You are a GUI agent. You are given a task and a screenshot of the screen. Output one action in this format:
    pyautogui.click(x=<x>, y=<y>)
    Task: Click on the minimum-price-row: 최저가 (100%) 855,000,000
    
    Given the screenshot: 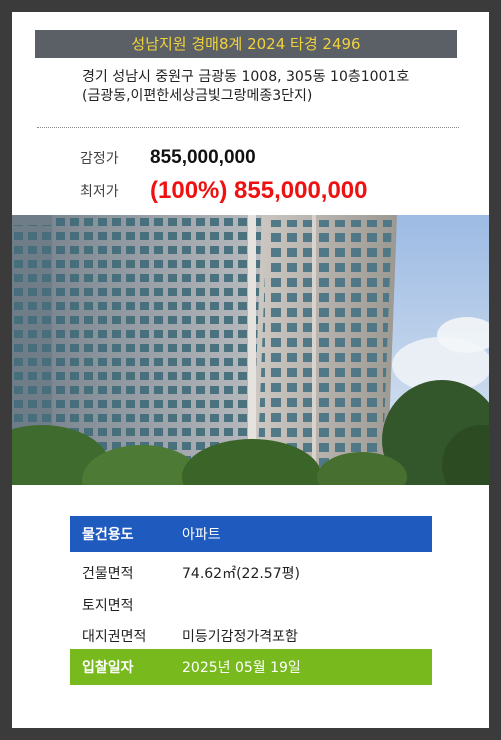 What is the action you would take?
    pyautogui.click(x=224, y=191)
    